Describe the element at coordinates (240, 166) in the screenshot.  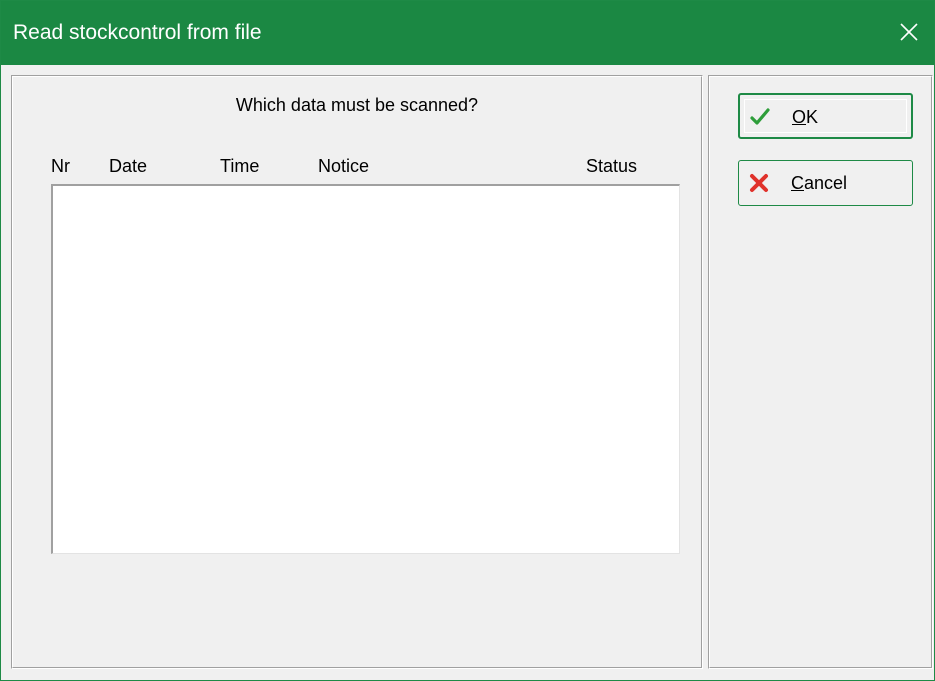
I see `column-header-time: Time` at that location.